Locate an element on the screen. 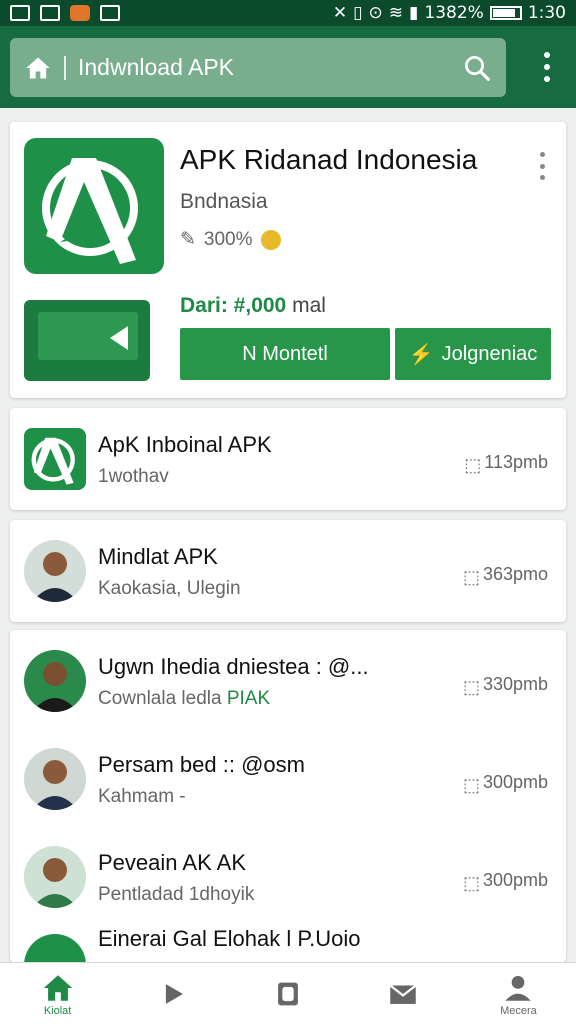  list-item: Persam bed :: @osm Kahmam - ⬚ 300pmb is located at coordinates (288, 779).